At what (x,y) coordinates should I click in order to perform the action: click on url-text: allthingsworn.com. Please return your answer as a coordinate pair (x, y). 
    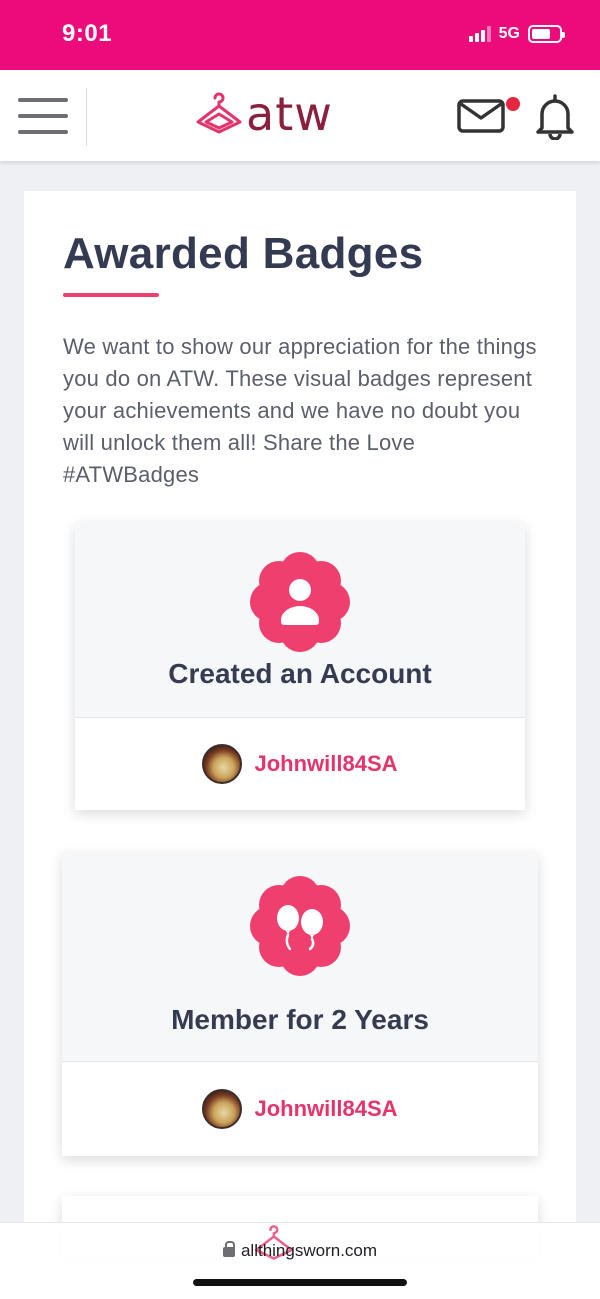
    Looking at the image, I should click on (309, 1250).